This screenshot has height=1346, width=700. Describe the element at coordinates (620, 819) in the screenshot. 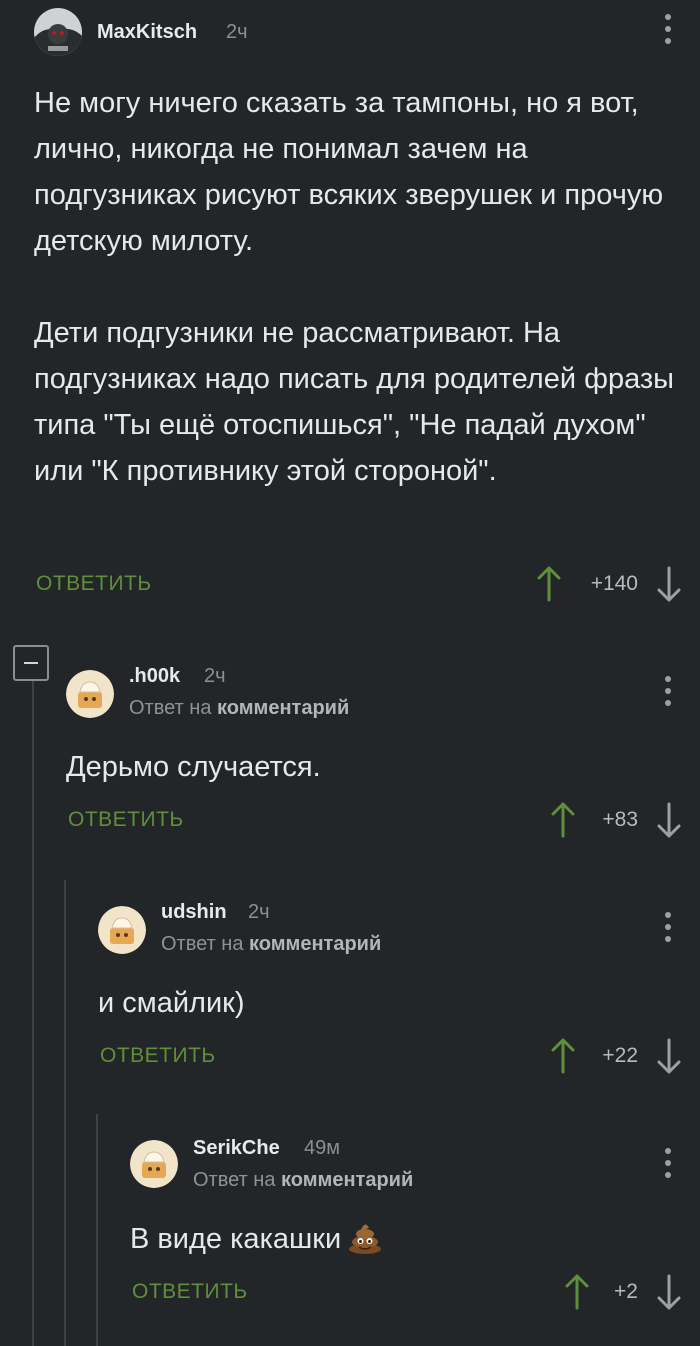

I see `comment-score: +83` at that location.